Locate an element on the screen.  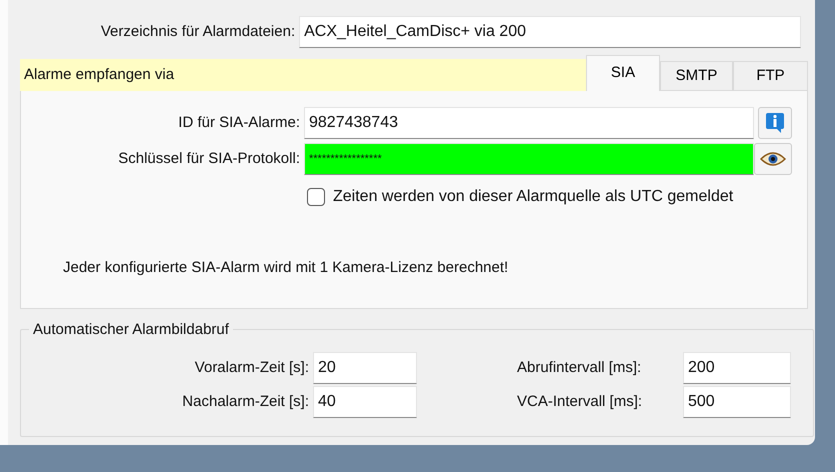
id-field: 9827438743 is located at coordinates (529, 123).